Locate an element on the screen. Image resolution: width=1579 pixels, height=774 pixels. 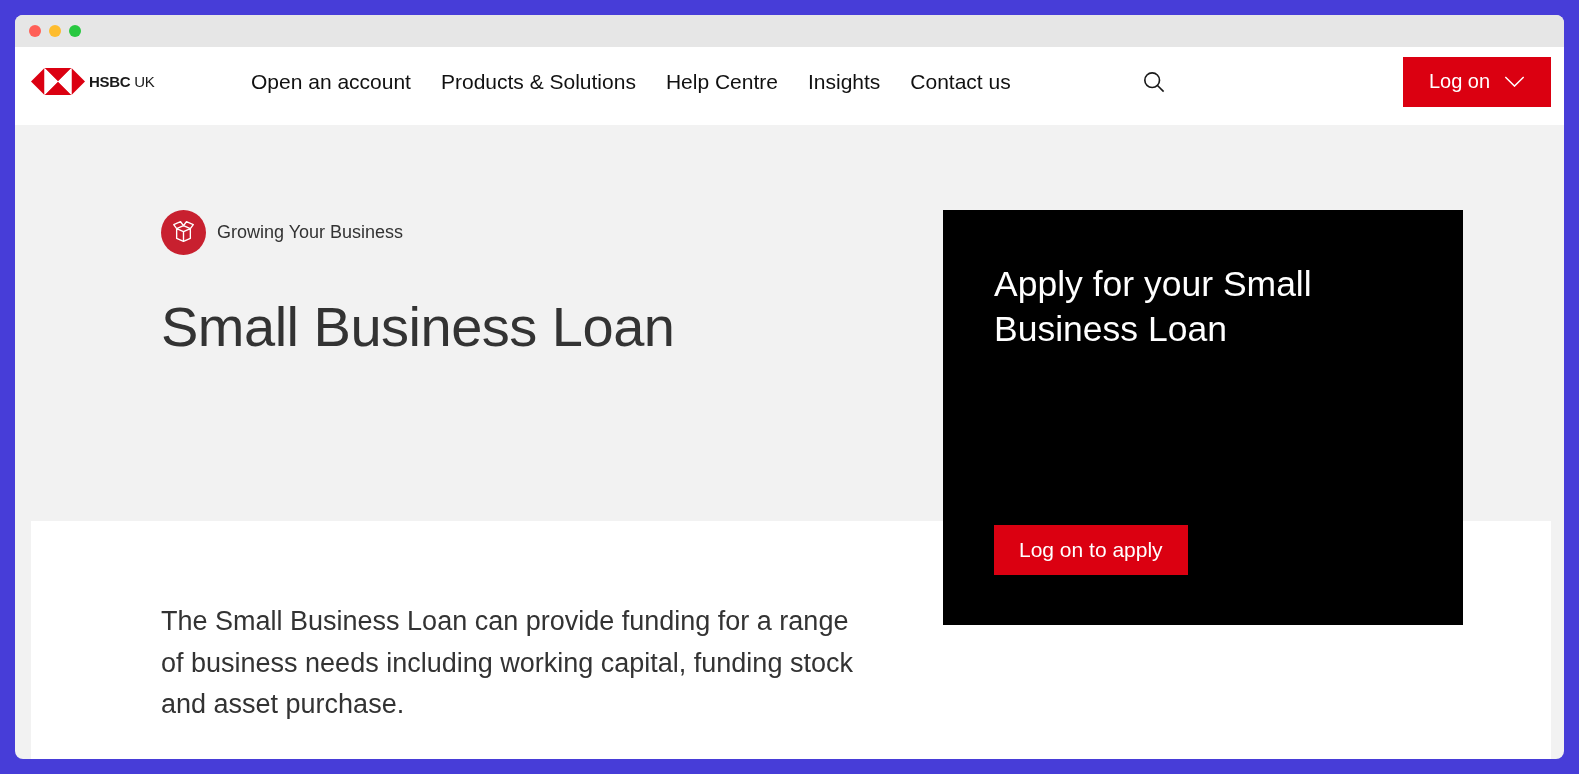
hexagon-logo-icon is located at coordinates (58, 81).